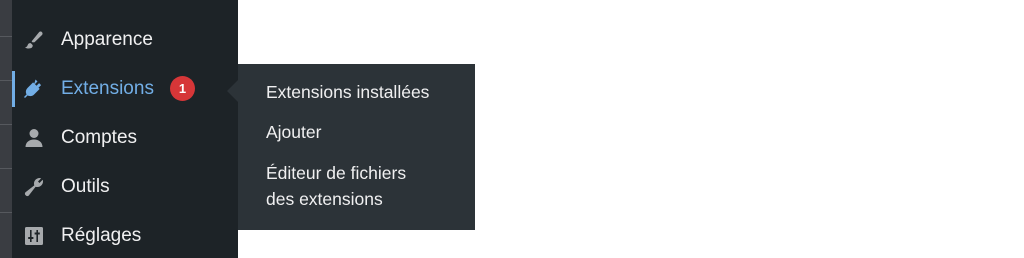 Image resolution: width=1024 pixels, height=258 pixels. Describe the element at coordinates (336, 186) in the screenshot. I see `submenu-item-plugin-file-editor: Éditeur de fichiers des extensions` at that location.